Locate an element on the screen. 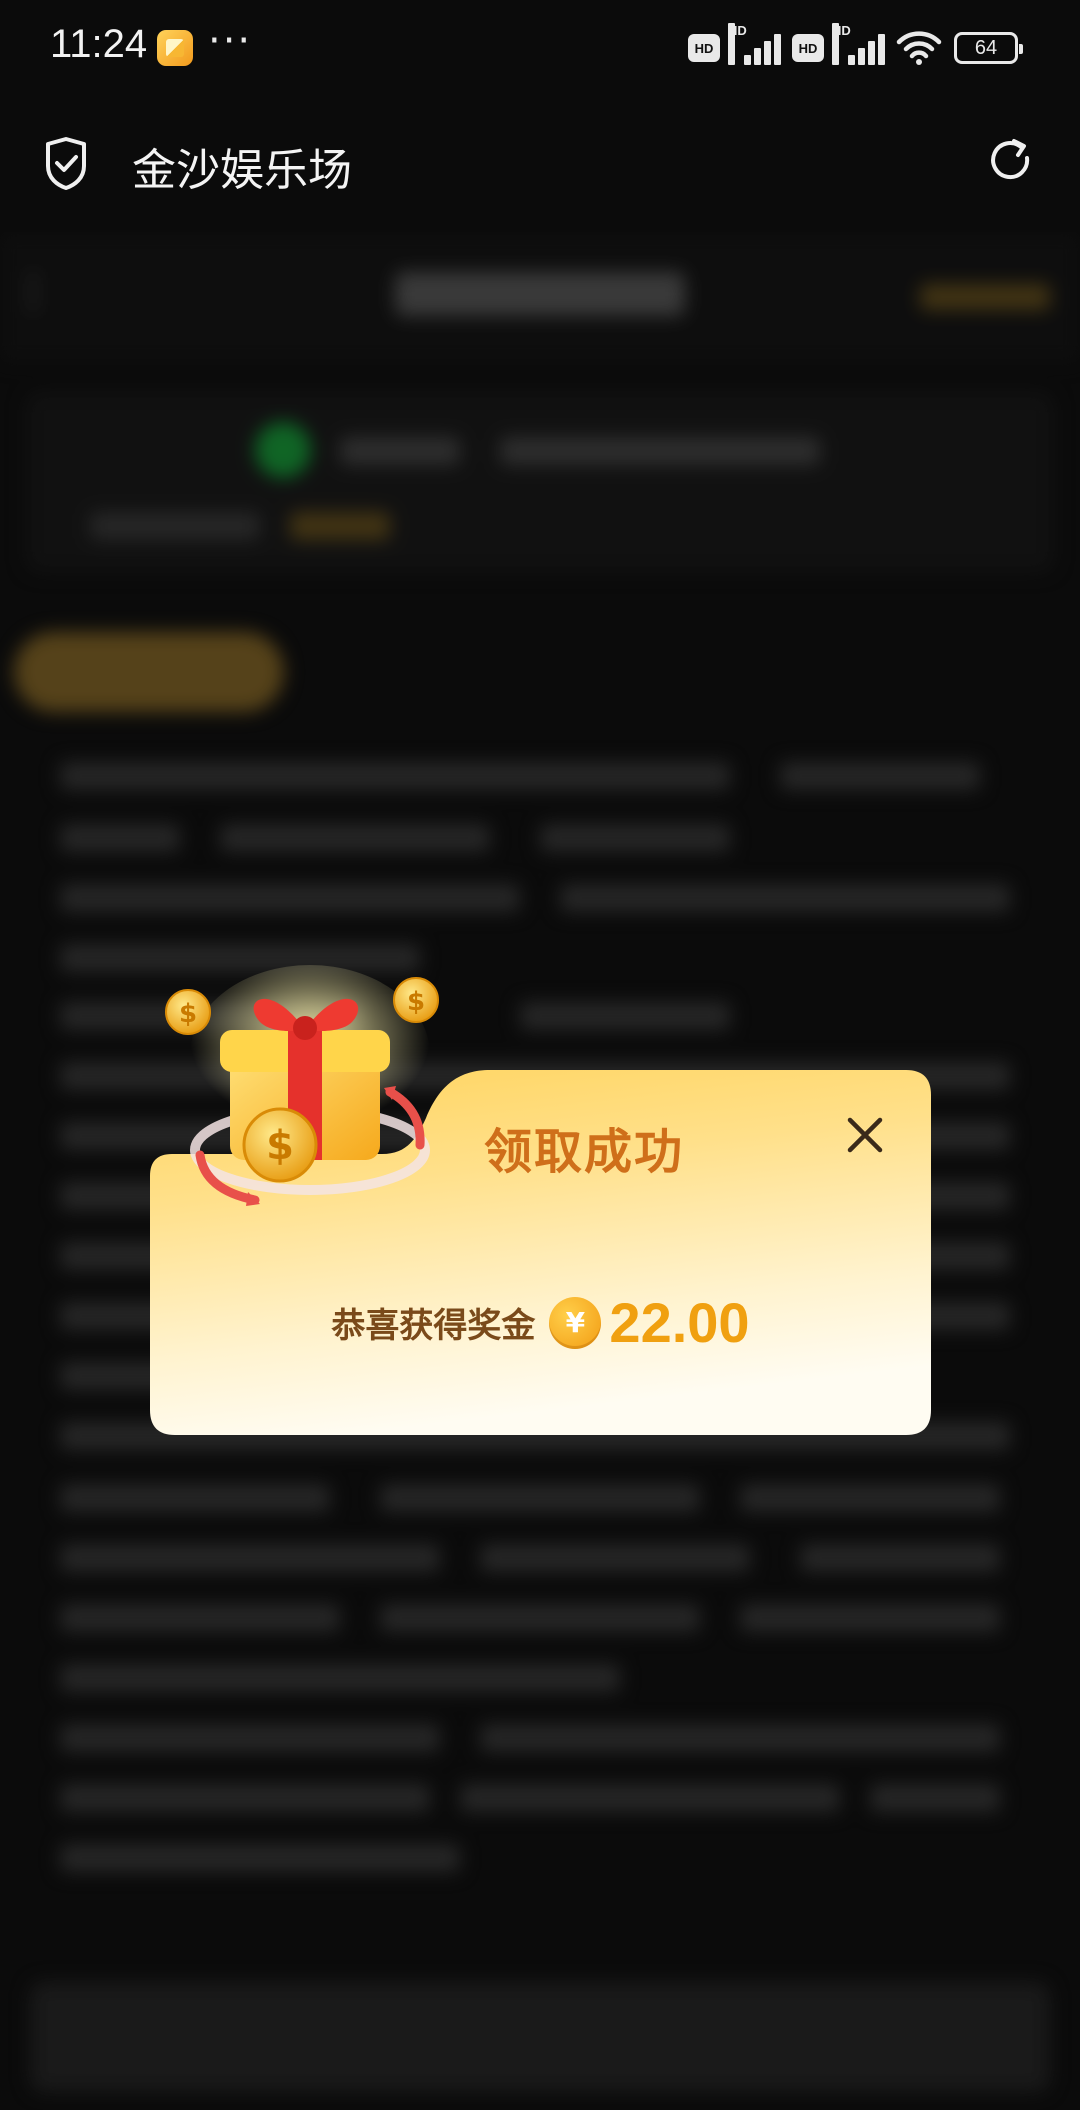  reward-label: 恭喜获得奖金 is located at coordinates (433, 1326).